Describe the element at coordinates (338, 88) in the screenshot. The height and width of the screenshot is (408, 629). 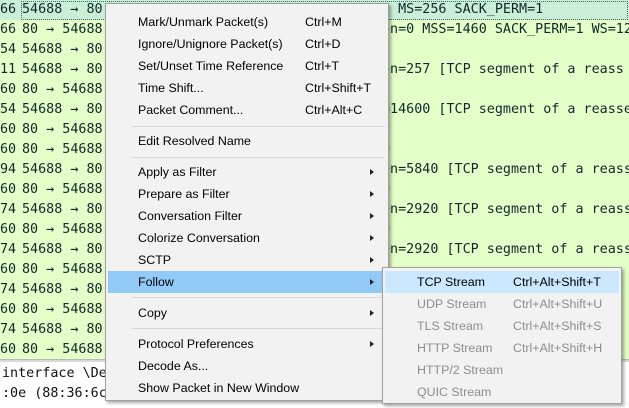
I see `menu-item-shortcut: Ctrl+Shift+T` at that location.